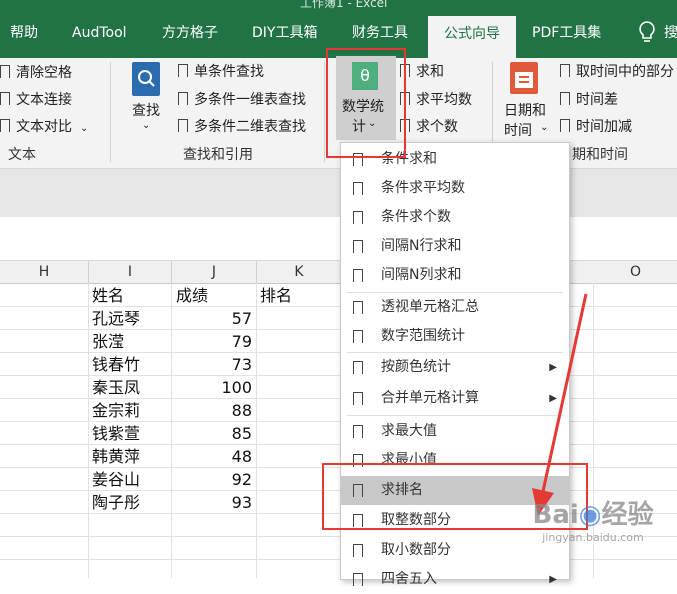 This screenshot has height=594, width=677. I want to click on column-header-h: H, so click(44, 272).